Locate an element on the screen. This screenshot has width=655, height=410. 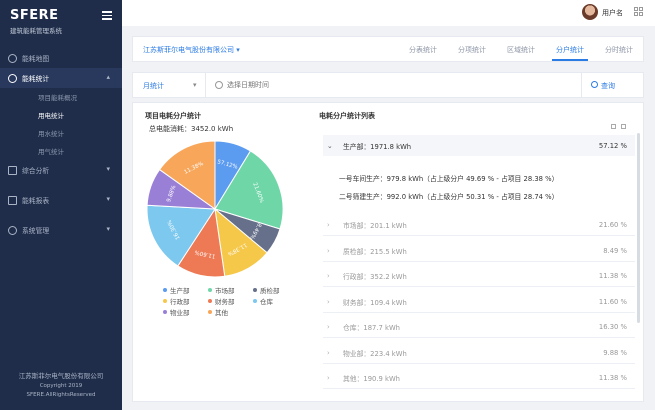
row-label: 仓库：187.7 kWh is located at coordinates (371, 328).